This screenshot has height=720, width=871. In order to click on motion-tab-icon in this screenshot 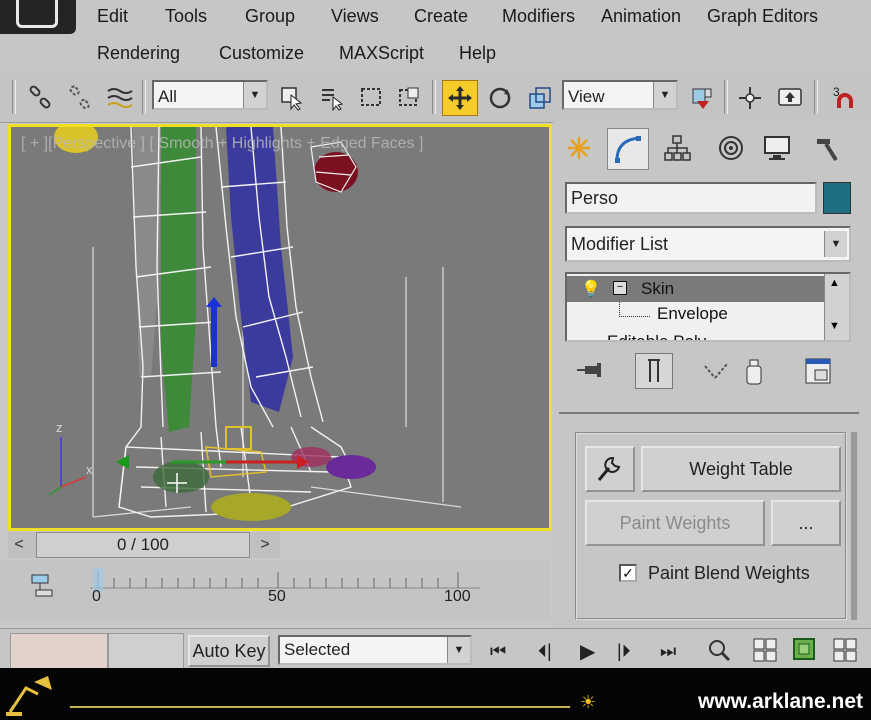, I will do `click(731, 148)`.